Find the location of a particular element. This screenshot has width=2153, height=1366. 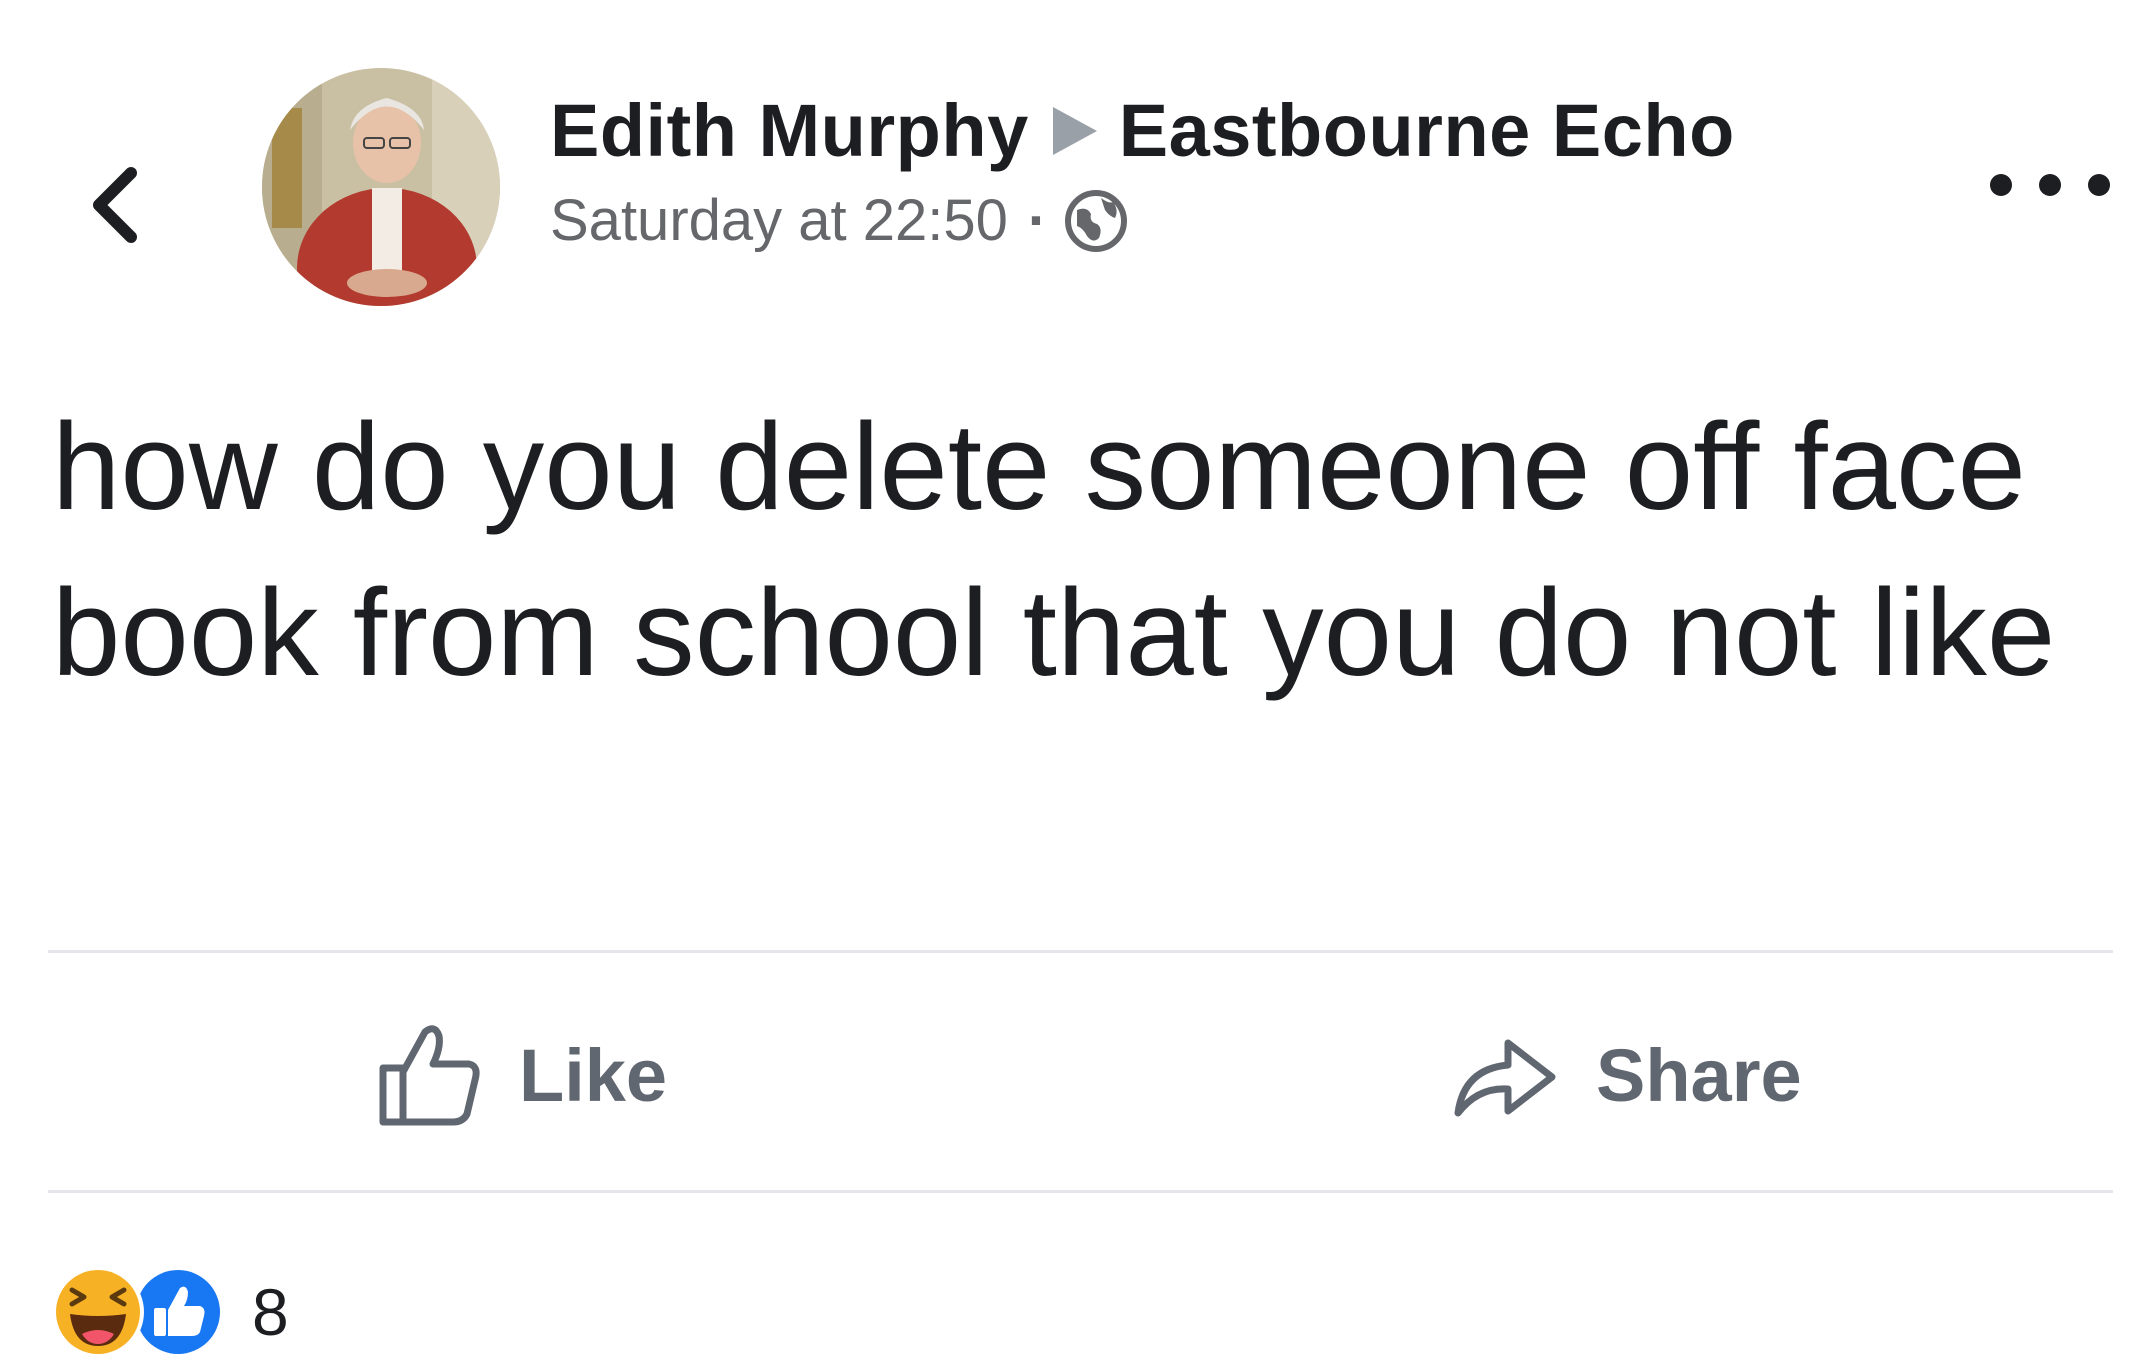

timestamp: Saturday at 22:50 is located at coordinates (779, 220).